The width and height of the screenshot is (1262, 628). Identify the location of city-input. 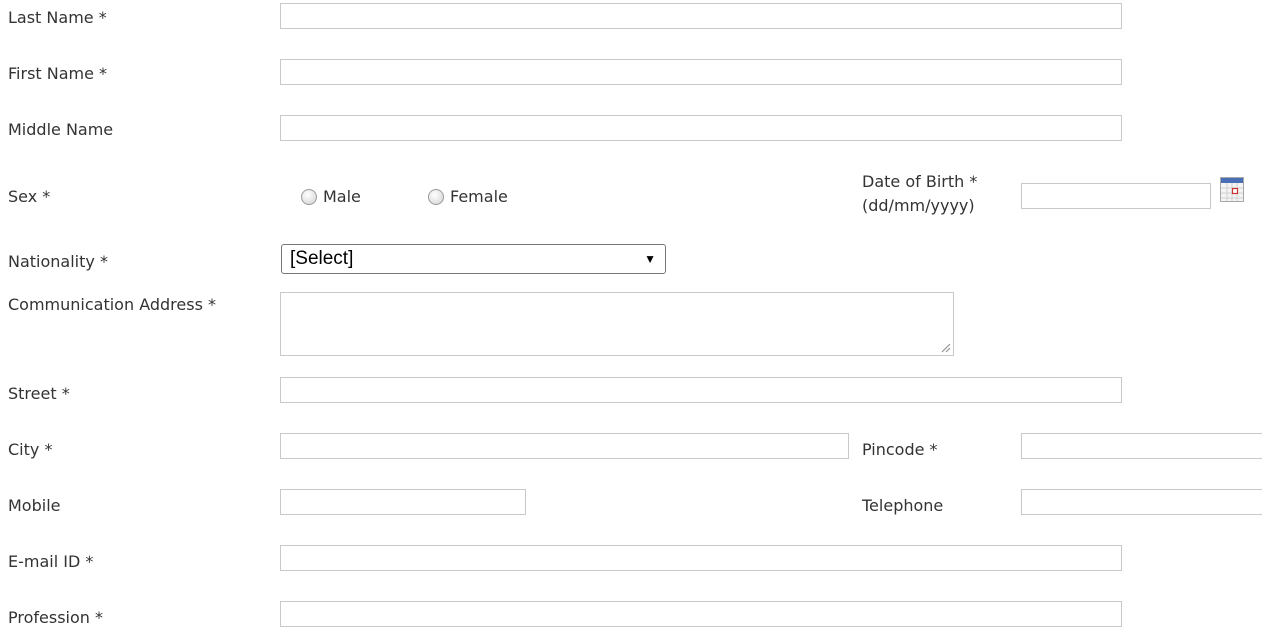
(564, 446).